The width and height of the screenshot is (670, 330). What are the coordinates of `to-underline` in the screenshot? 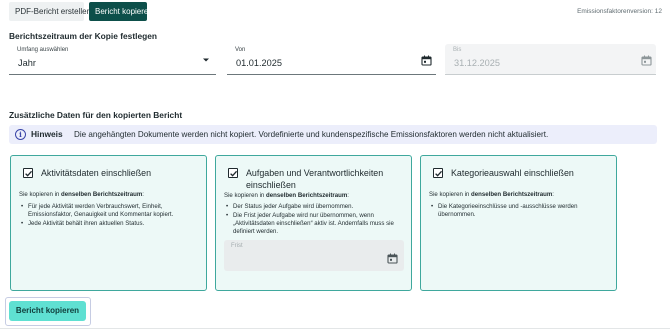 It's located at (550, 74).